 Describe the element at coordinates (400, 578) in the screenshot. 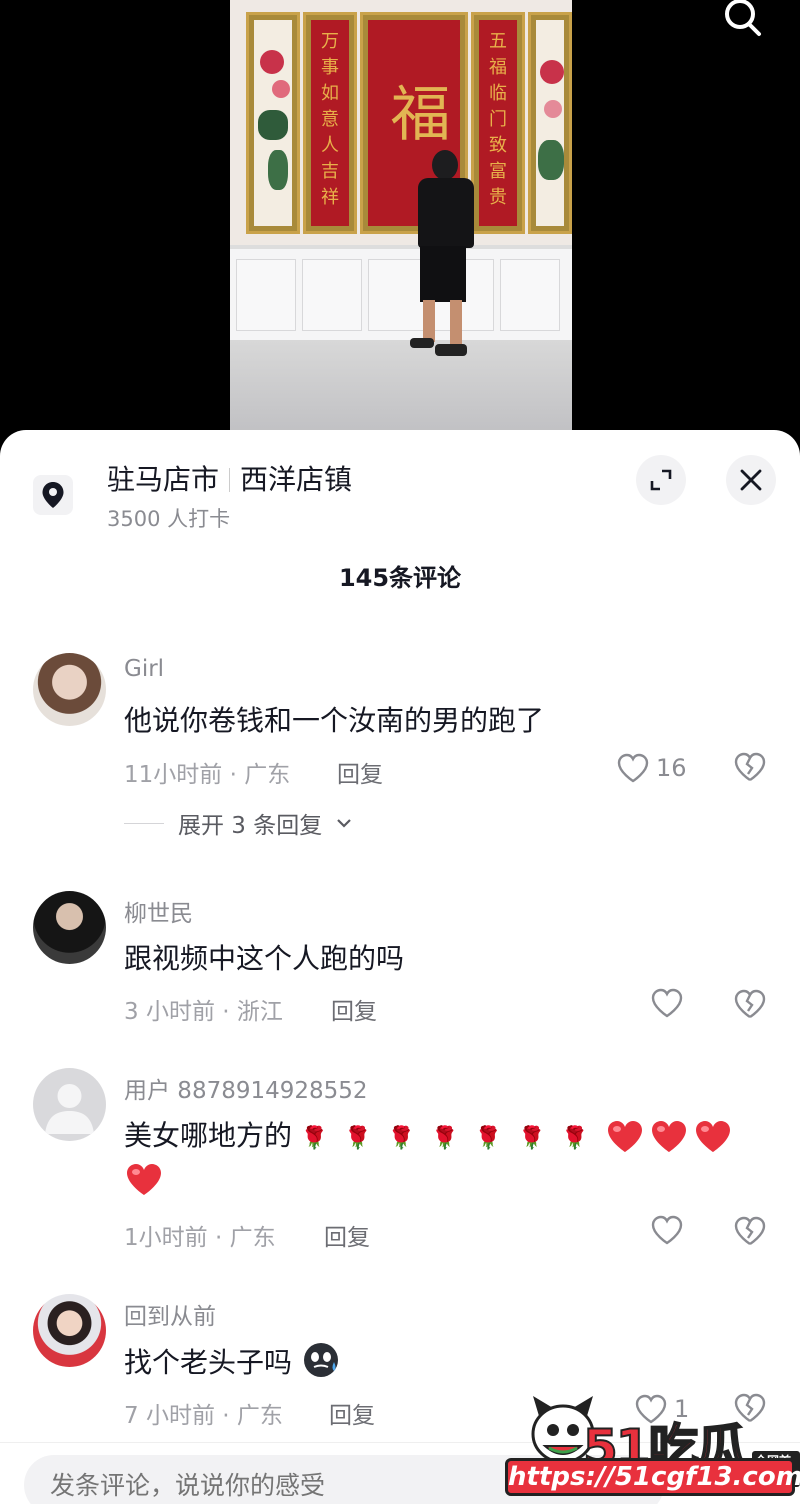

I see `comment-count: 145条评论` at that location.